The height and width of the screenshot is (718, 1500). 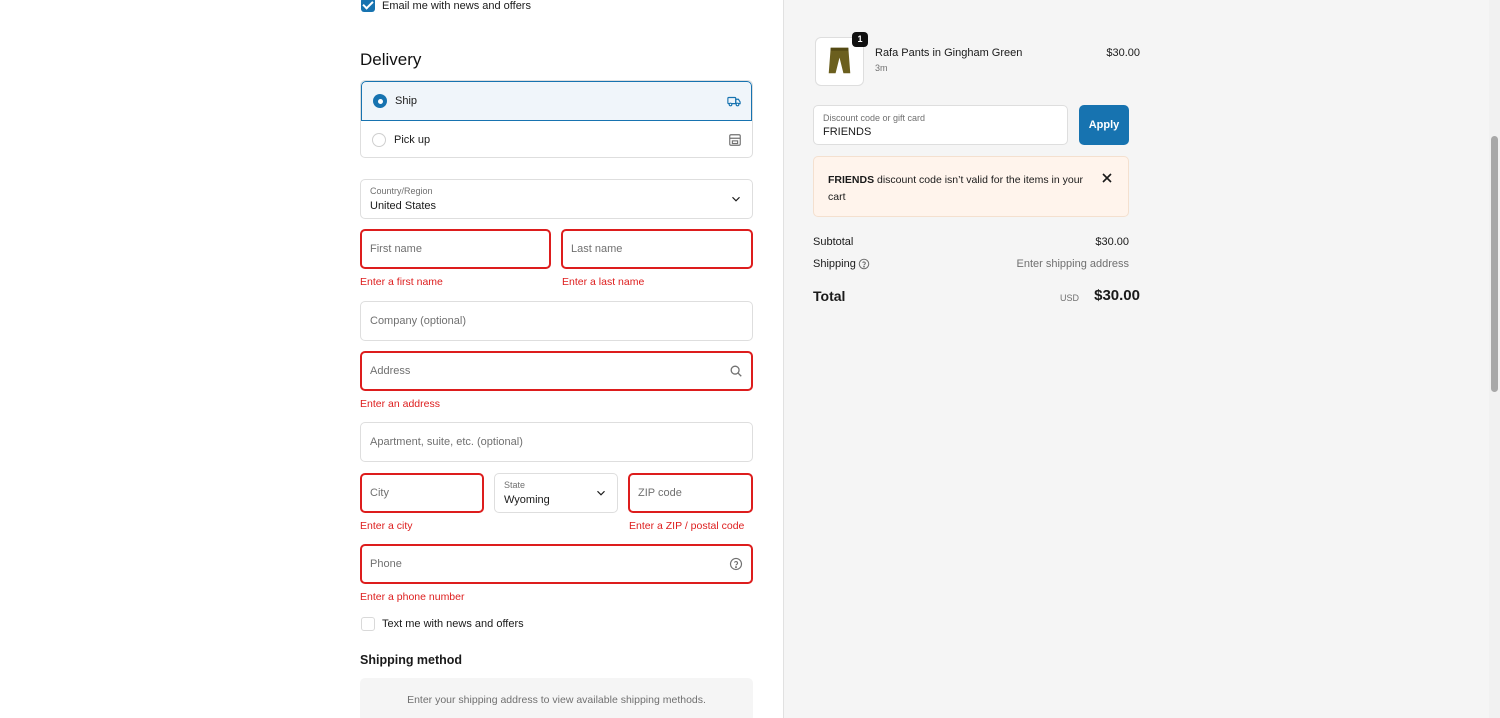 What do you see at coordinates (446, 442) in the screenshot?
I see `apartment-placeholder: Apartment, suite, etc. (optional)` at bounding box center [446, 442].